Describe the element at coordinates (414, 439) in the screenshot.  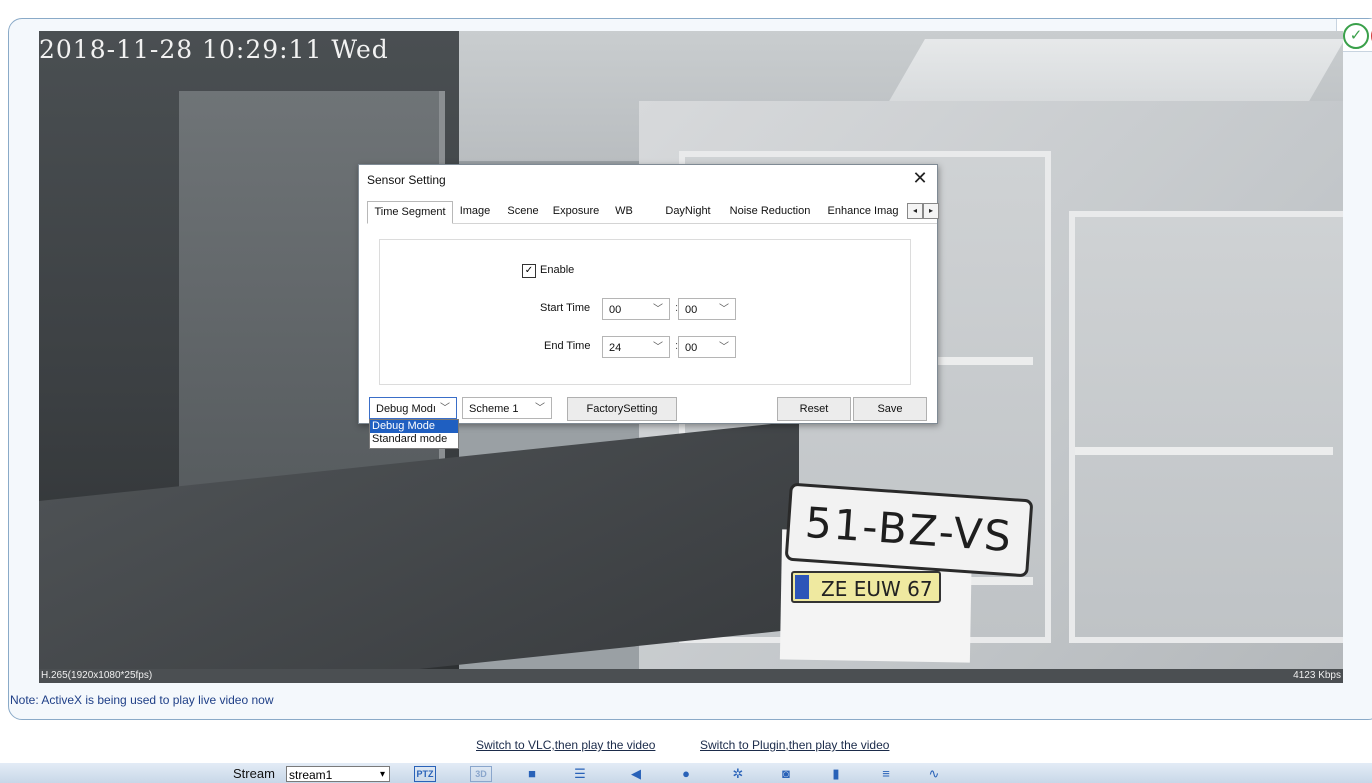
I see `mode-option-standard: Standard mode` at that location.